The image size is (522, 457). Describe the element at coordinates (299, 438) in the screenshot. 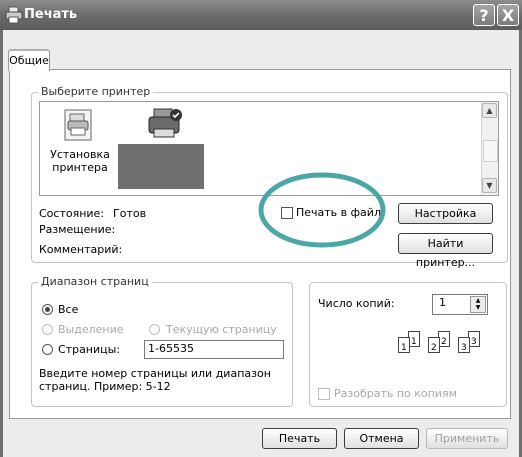

I see `print-button: Печать` at that location.